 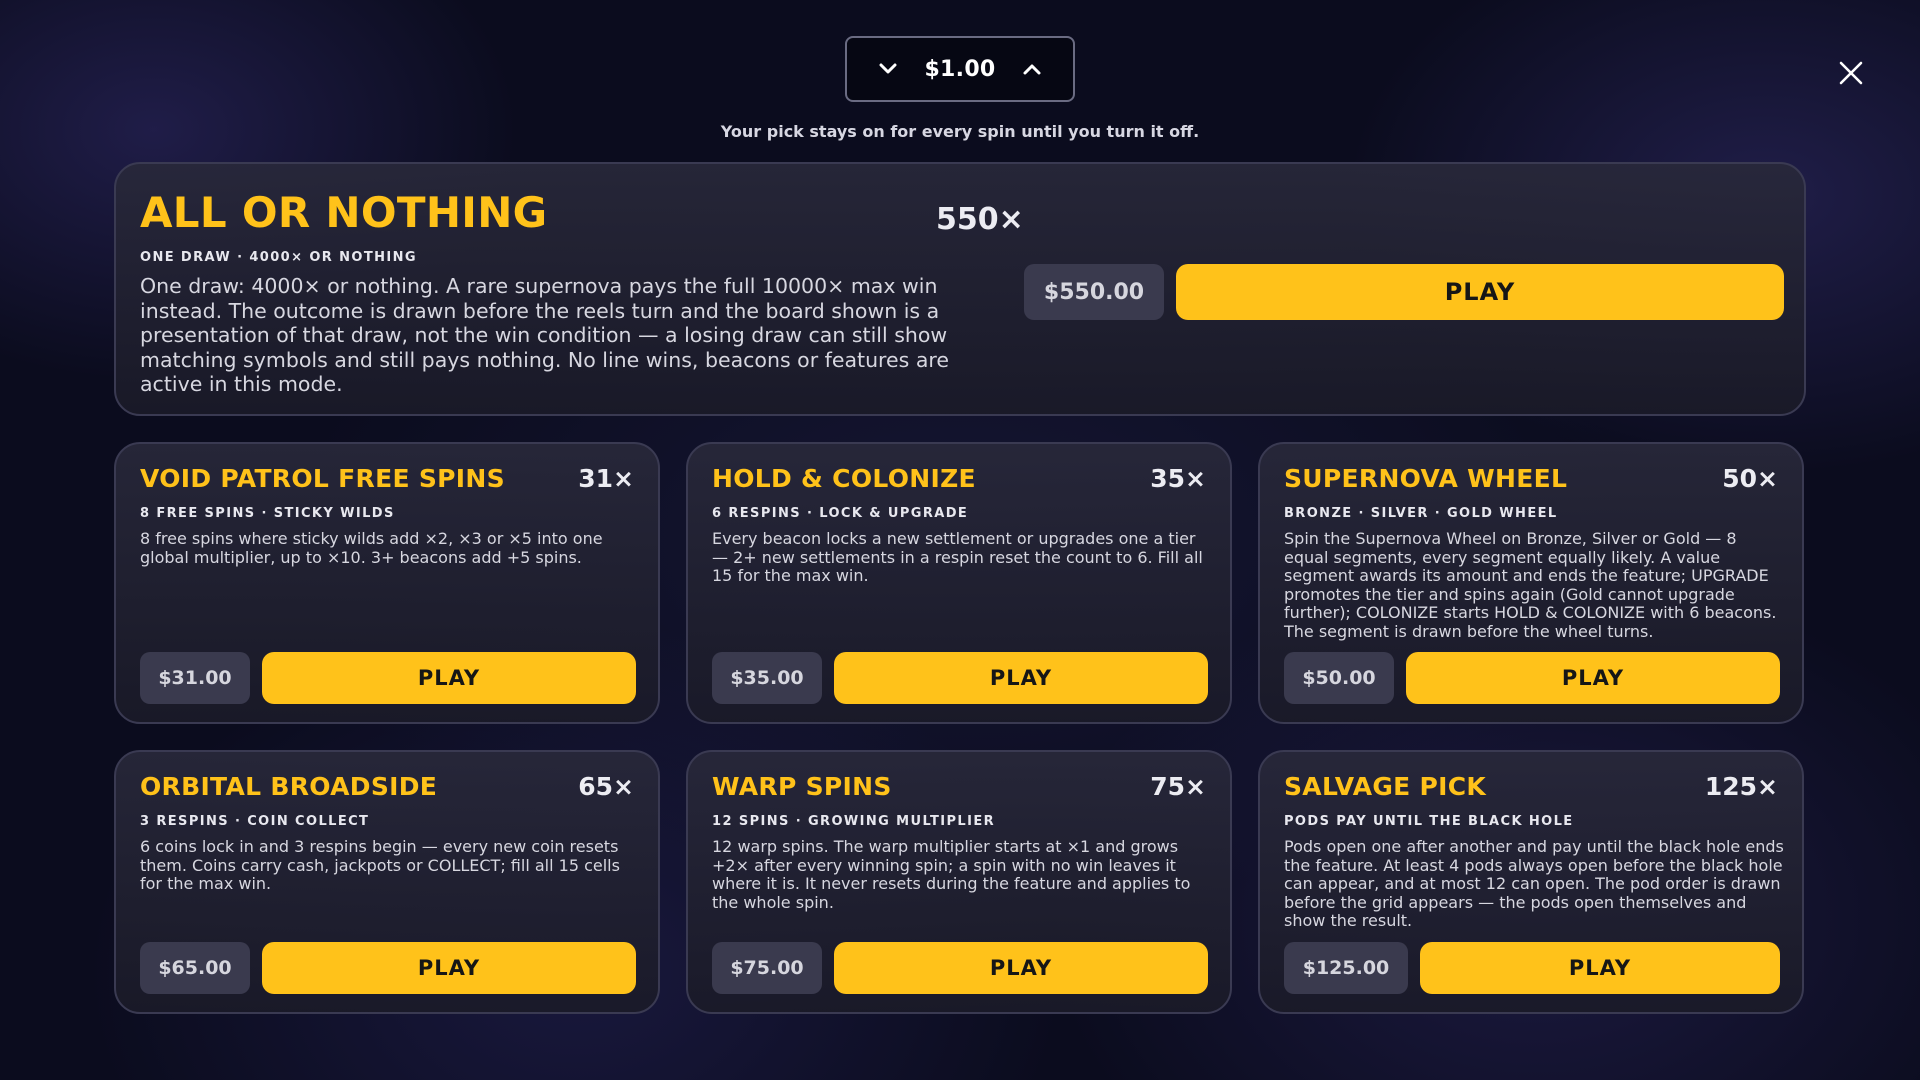 I want to click on mode-cost: $35.00, so click(x=767, y=678).